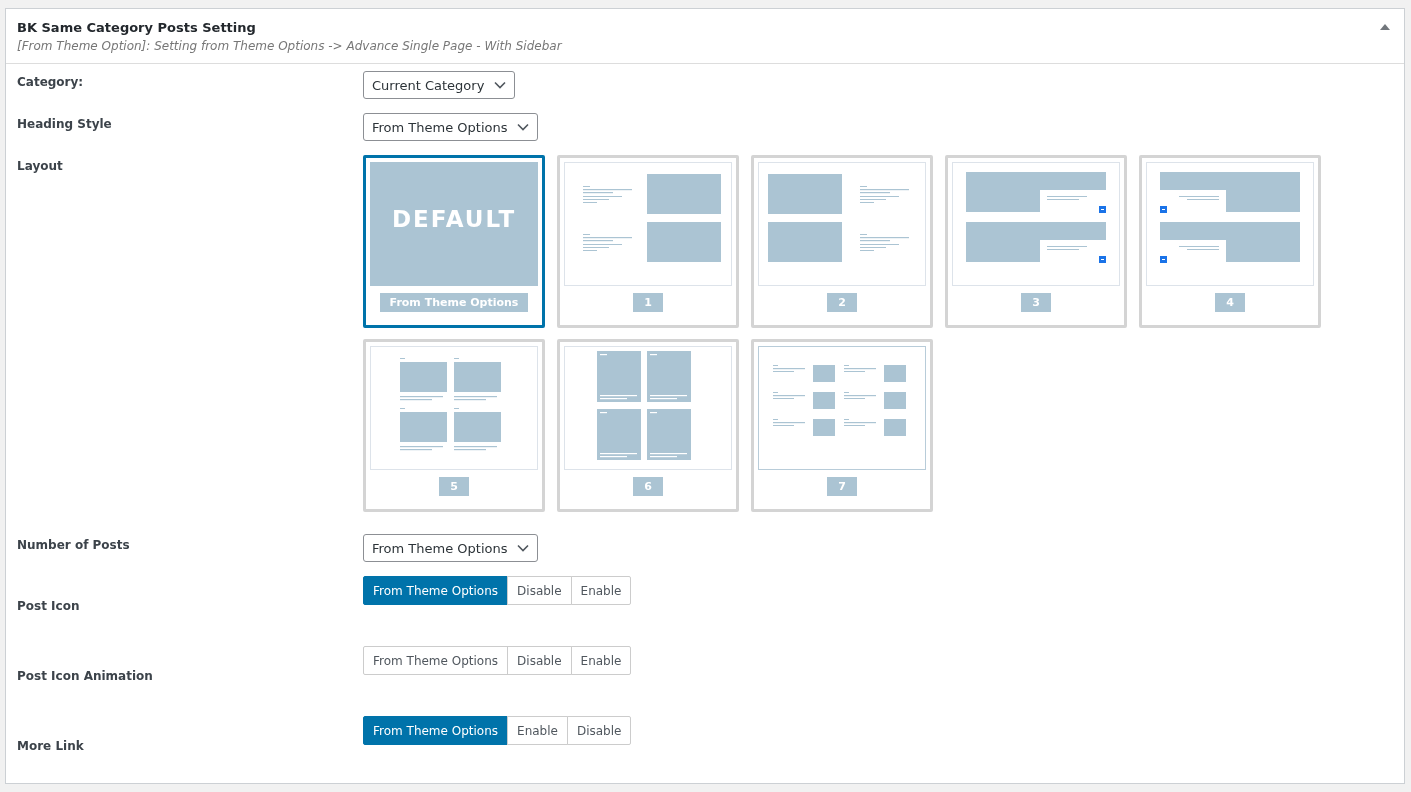 The image size is (1411, 792). Describe the element at coordinates (454, 486) in the screenshot. I see `layout-label: 5` at that location.